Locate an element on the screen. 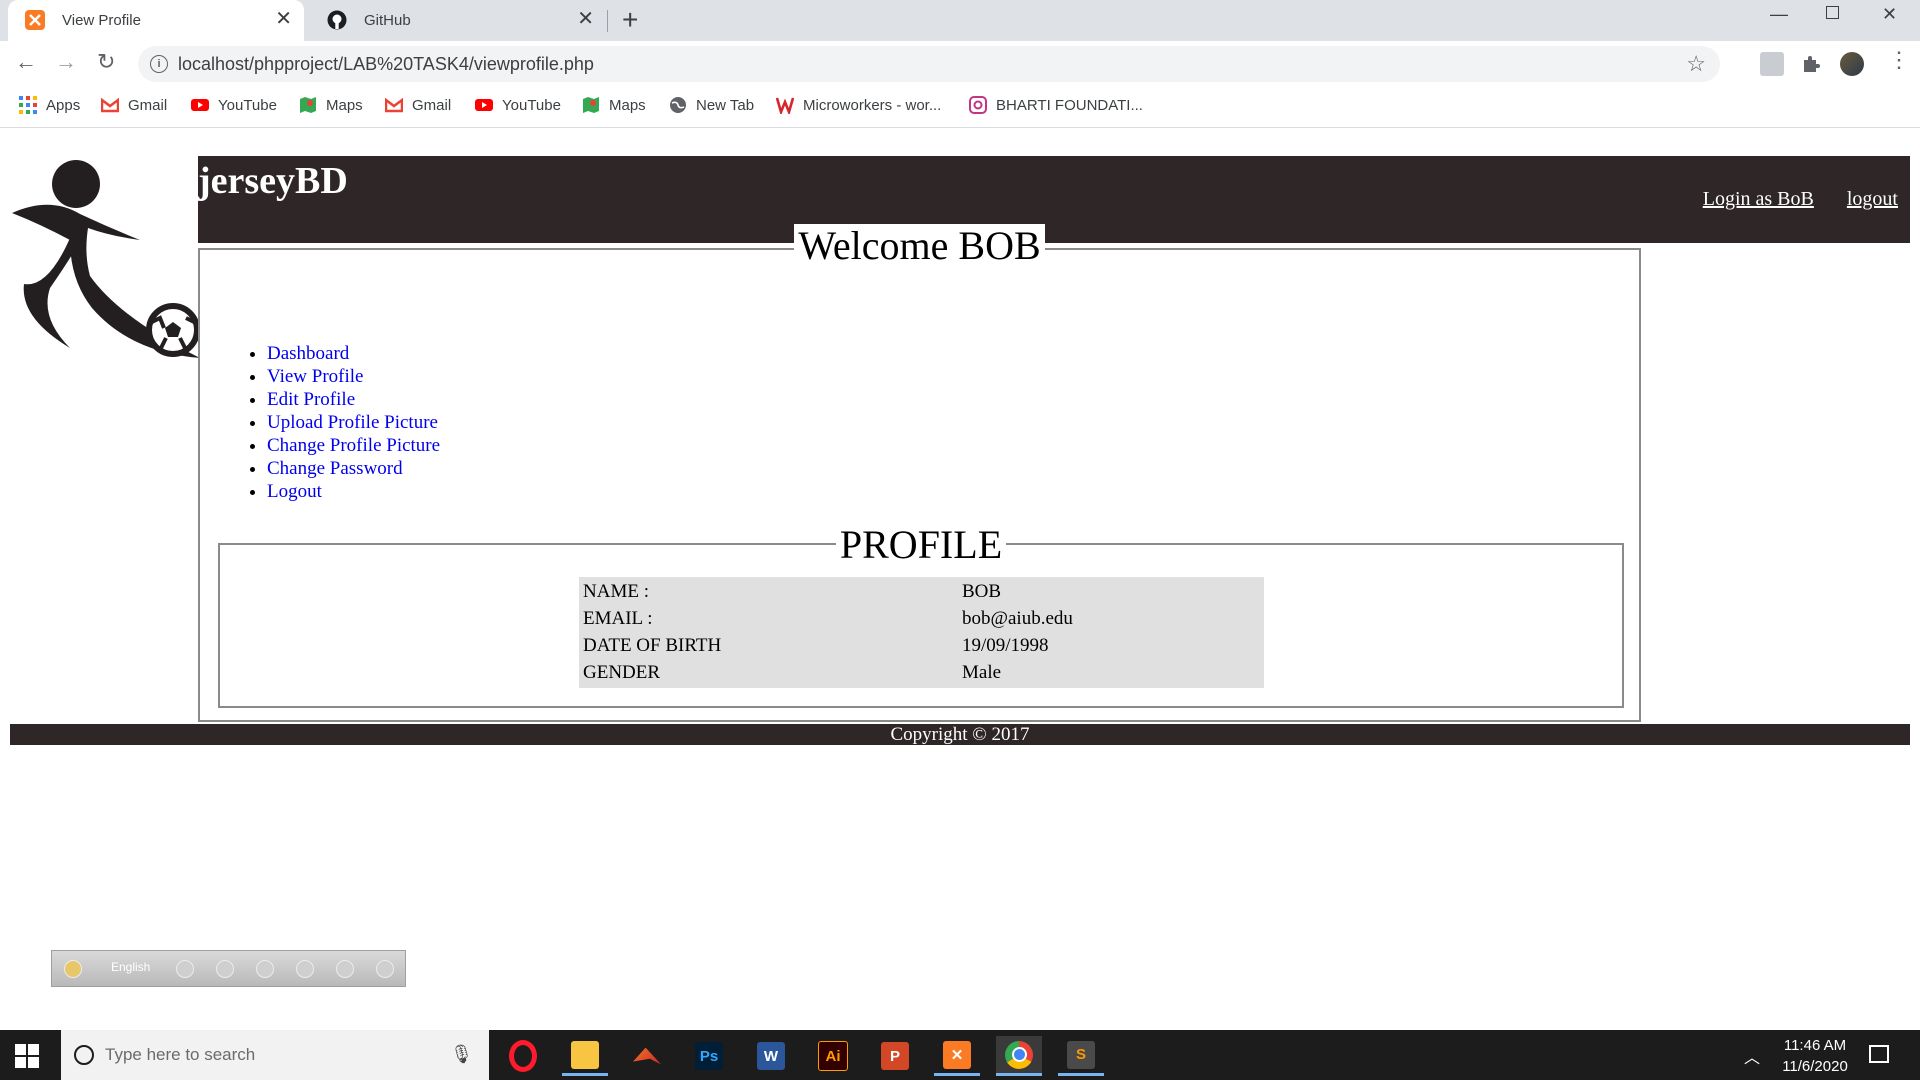 The width and height of the screenshot is (1920, 1080). new-tab-icon: + is located at coordinates (630, 20).